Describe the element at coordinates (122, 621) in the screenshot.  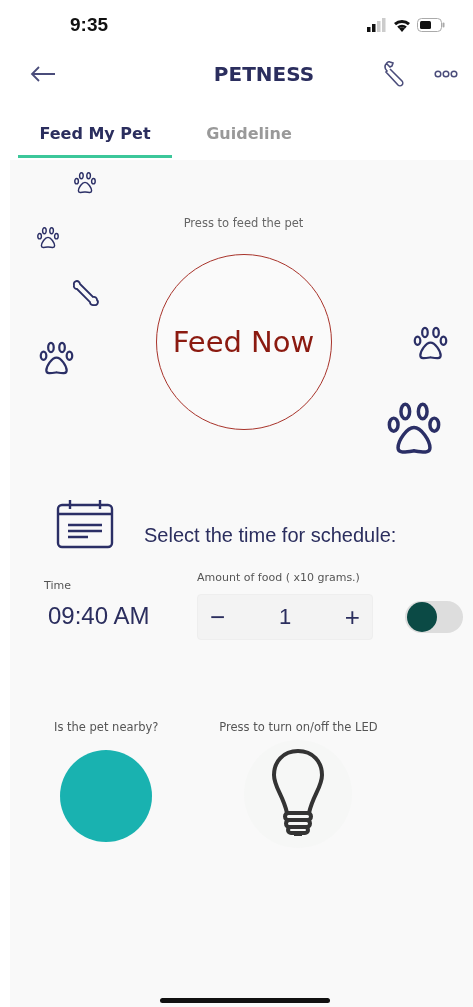
I see `time-value: 09:40 AM` at that location.